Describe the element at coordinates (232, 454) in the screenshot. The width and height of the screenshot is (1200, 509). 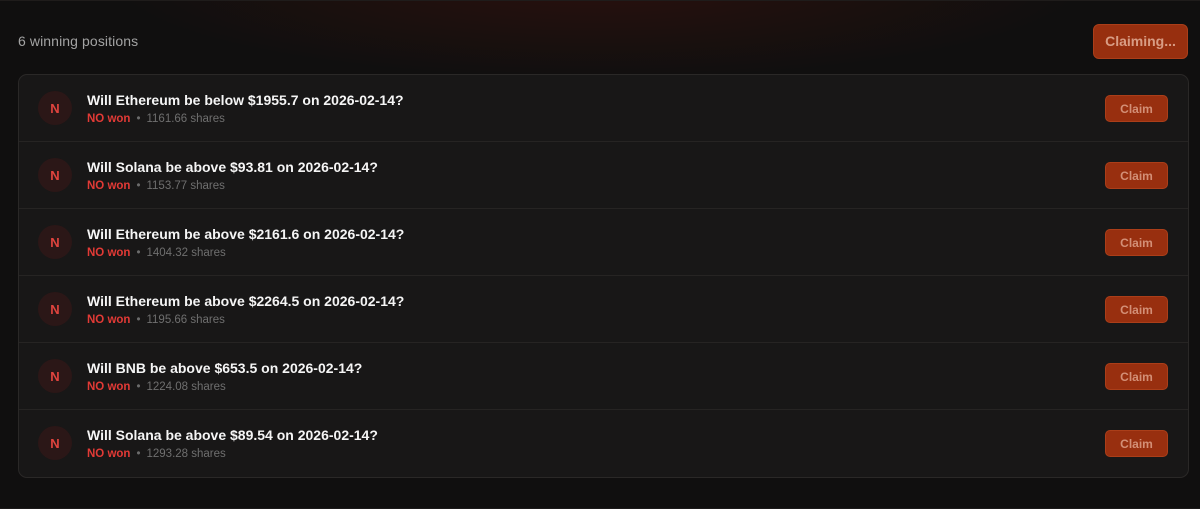
I see `position-meta: NO won • 1293.28 shares` at that location.